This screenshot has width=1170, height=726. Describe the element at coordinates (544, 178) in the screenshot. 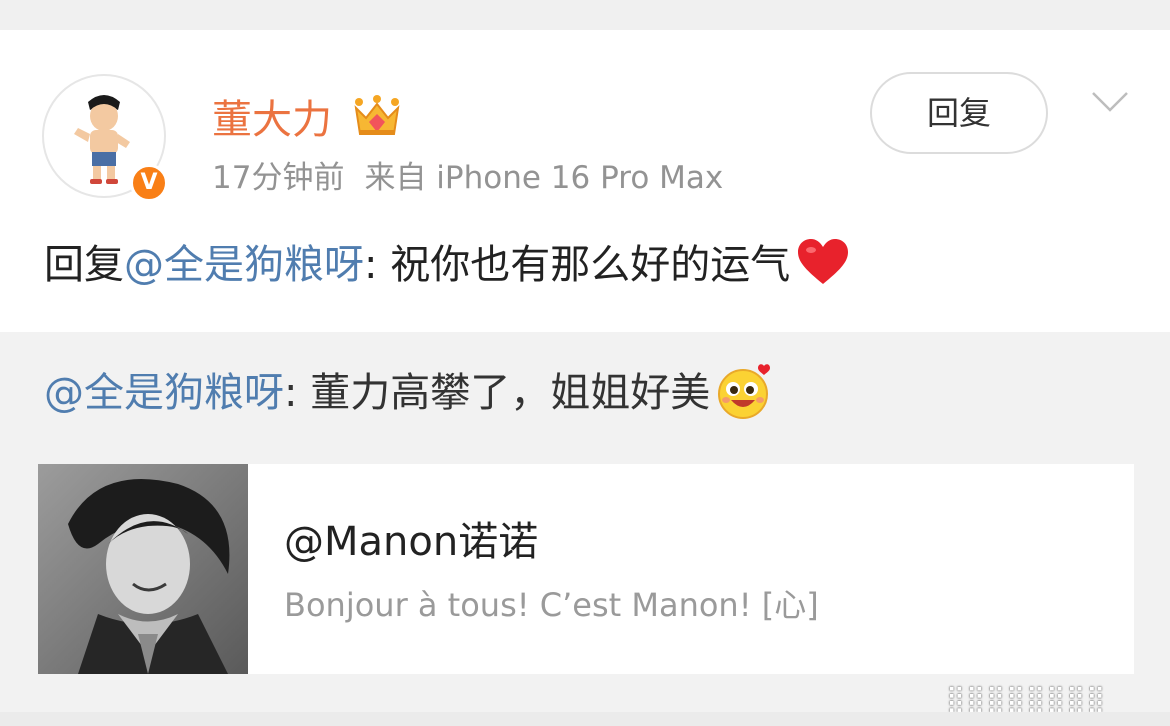

I see `post-source: 来自 iPhone 16 Pro Max` at that location.